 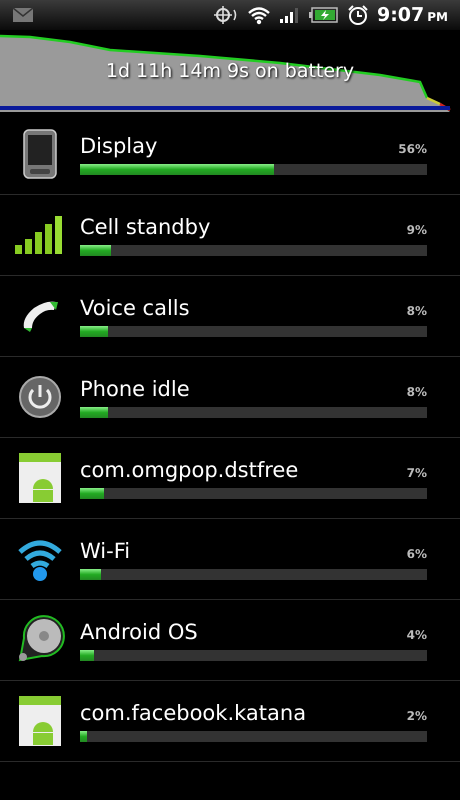 I want to click on mail-icon, so click(x=23, y=15).